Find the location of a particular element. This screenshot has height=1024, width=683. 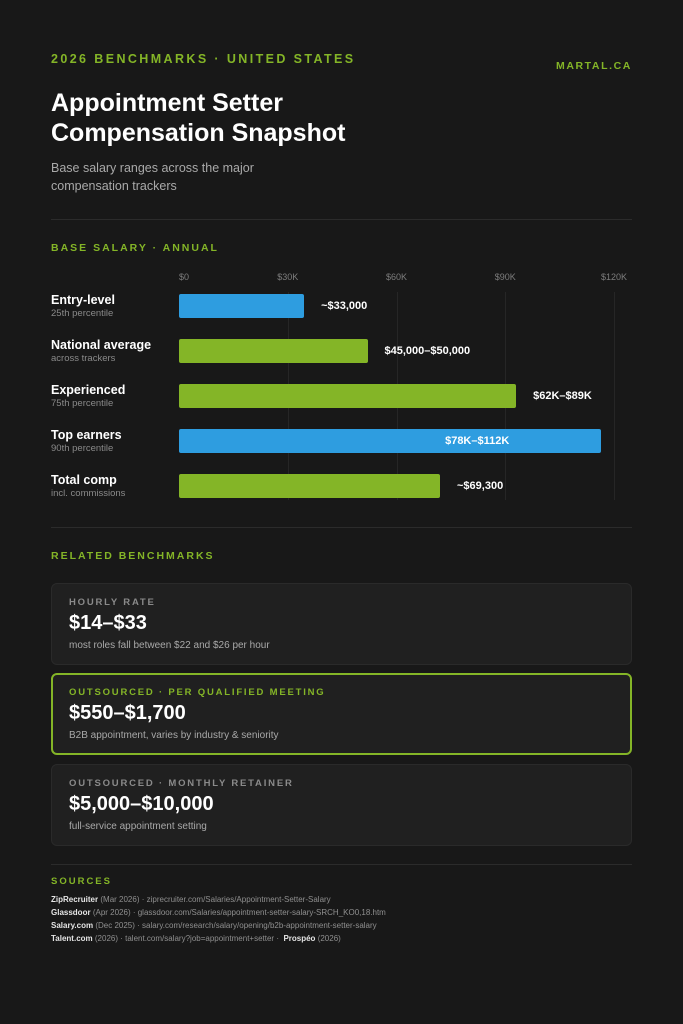

site-name: MARTAL.CA is located at coordinates (593, 66).